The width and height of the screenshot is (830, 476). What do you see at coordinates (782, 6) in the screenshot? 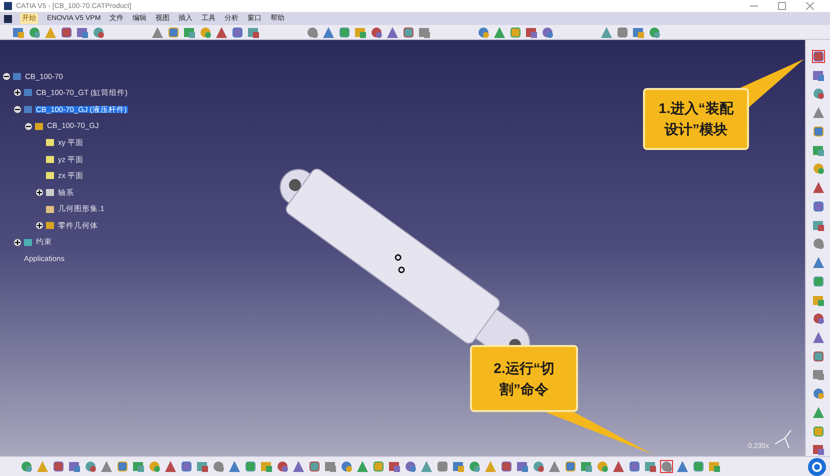
I see `maximize-icon` at bounding box center [782, 6].